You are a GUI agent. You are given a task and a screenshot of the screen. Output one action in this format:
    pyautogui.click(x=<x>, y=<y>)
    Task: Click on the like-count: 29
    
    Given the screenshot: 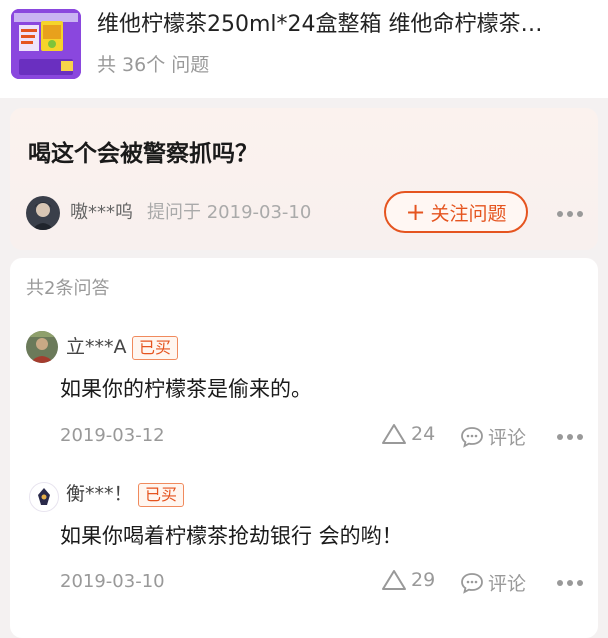 What is the action you would take?
    pyautogui.click(x=423, y=580)
    